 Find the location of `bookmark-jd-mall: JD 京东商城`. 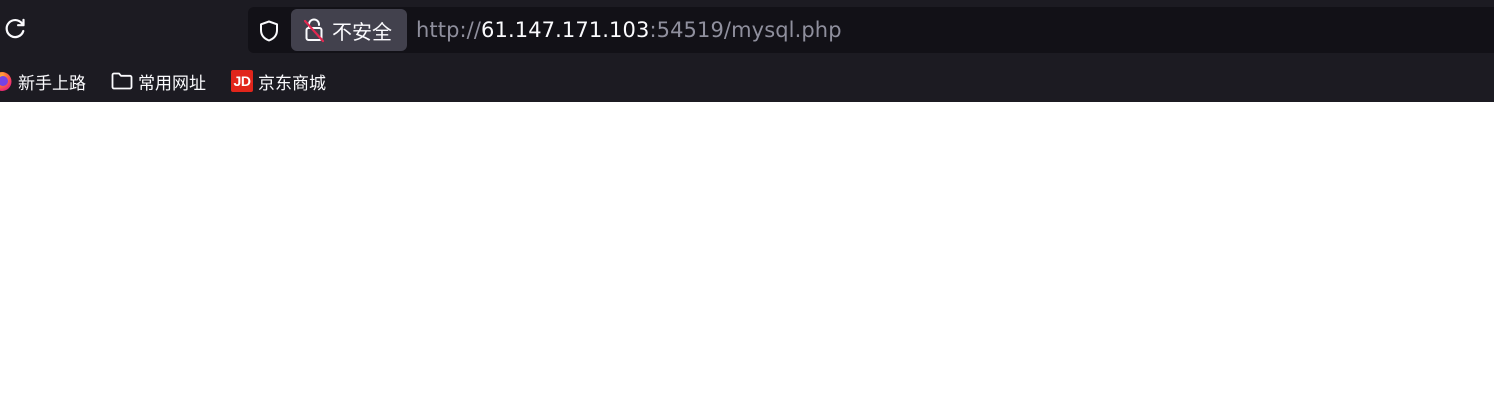

bookmark-jd-mall: JD 京东商城 is located at coordinates (278, 81).